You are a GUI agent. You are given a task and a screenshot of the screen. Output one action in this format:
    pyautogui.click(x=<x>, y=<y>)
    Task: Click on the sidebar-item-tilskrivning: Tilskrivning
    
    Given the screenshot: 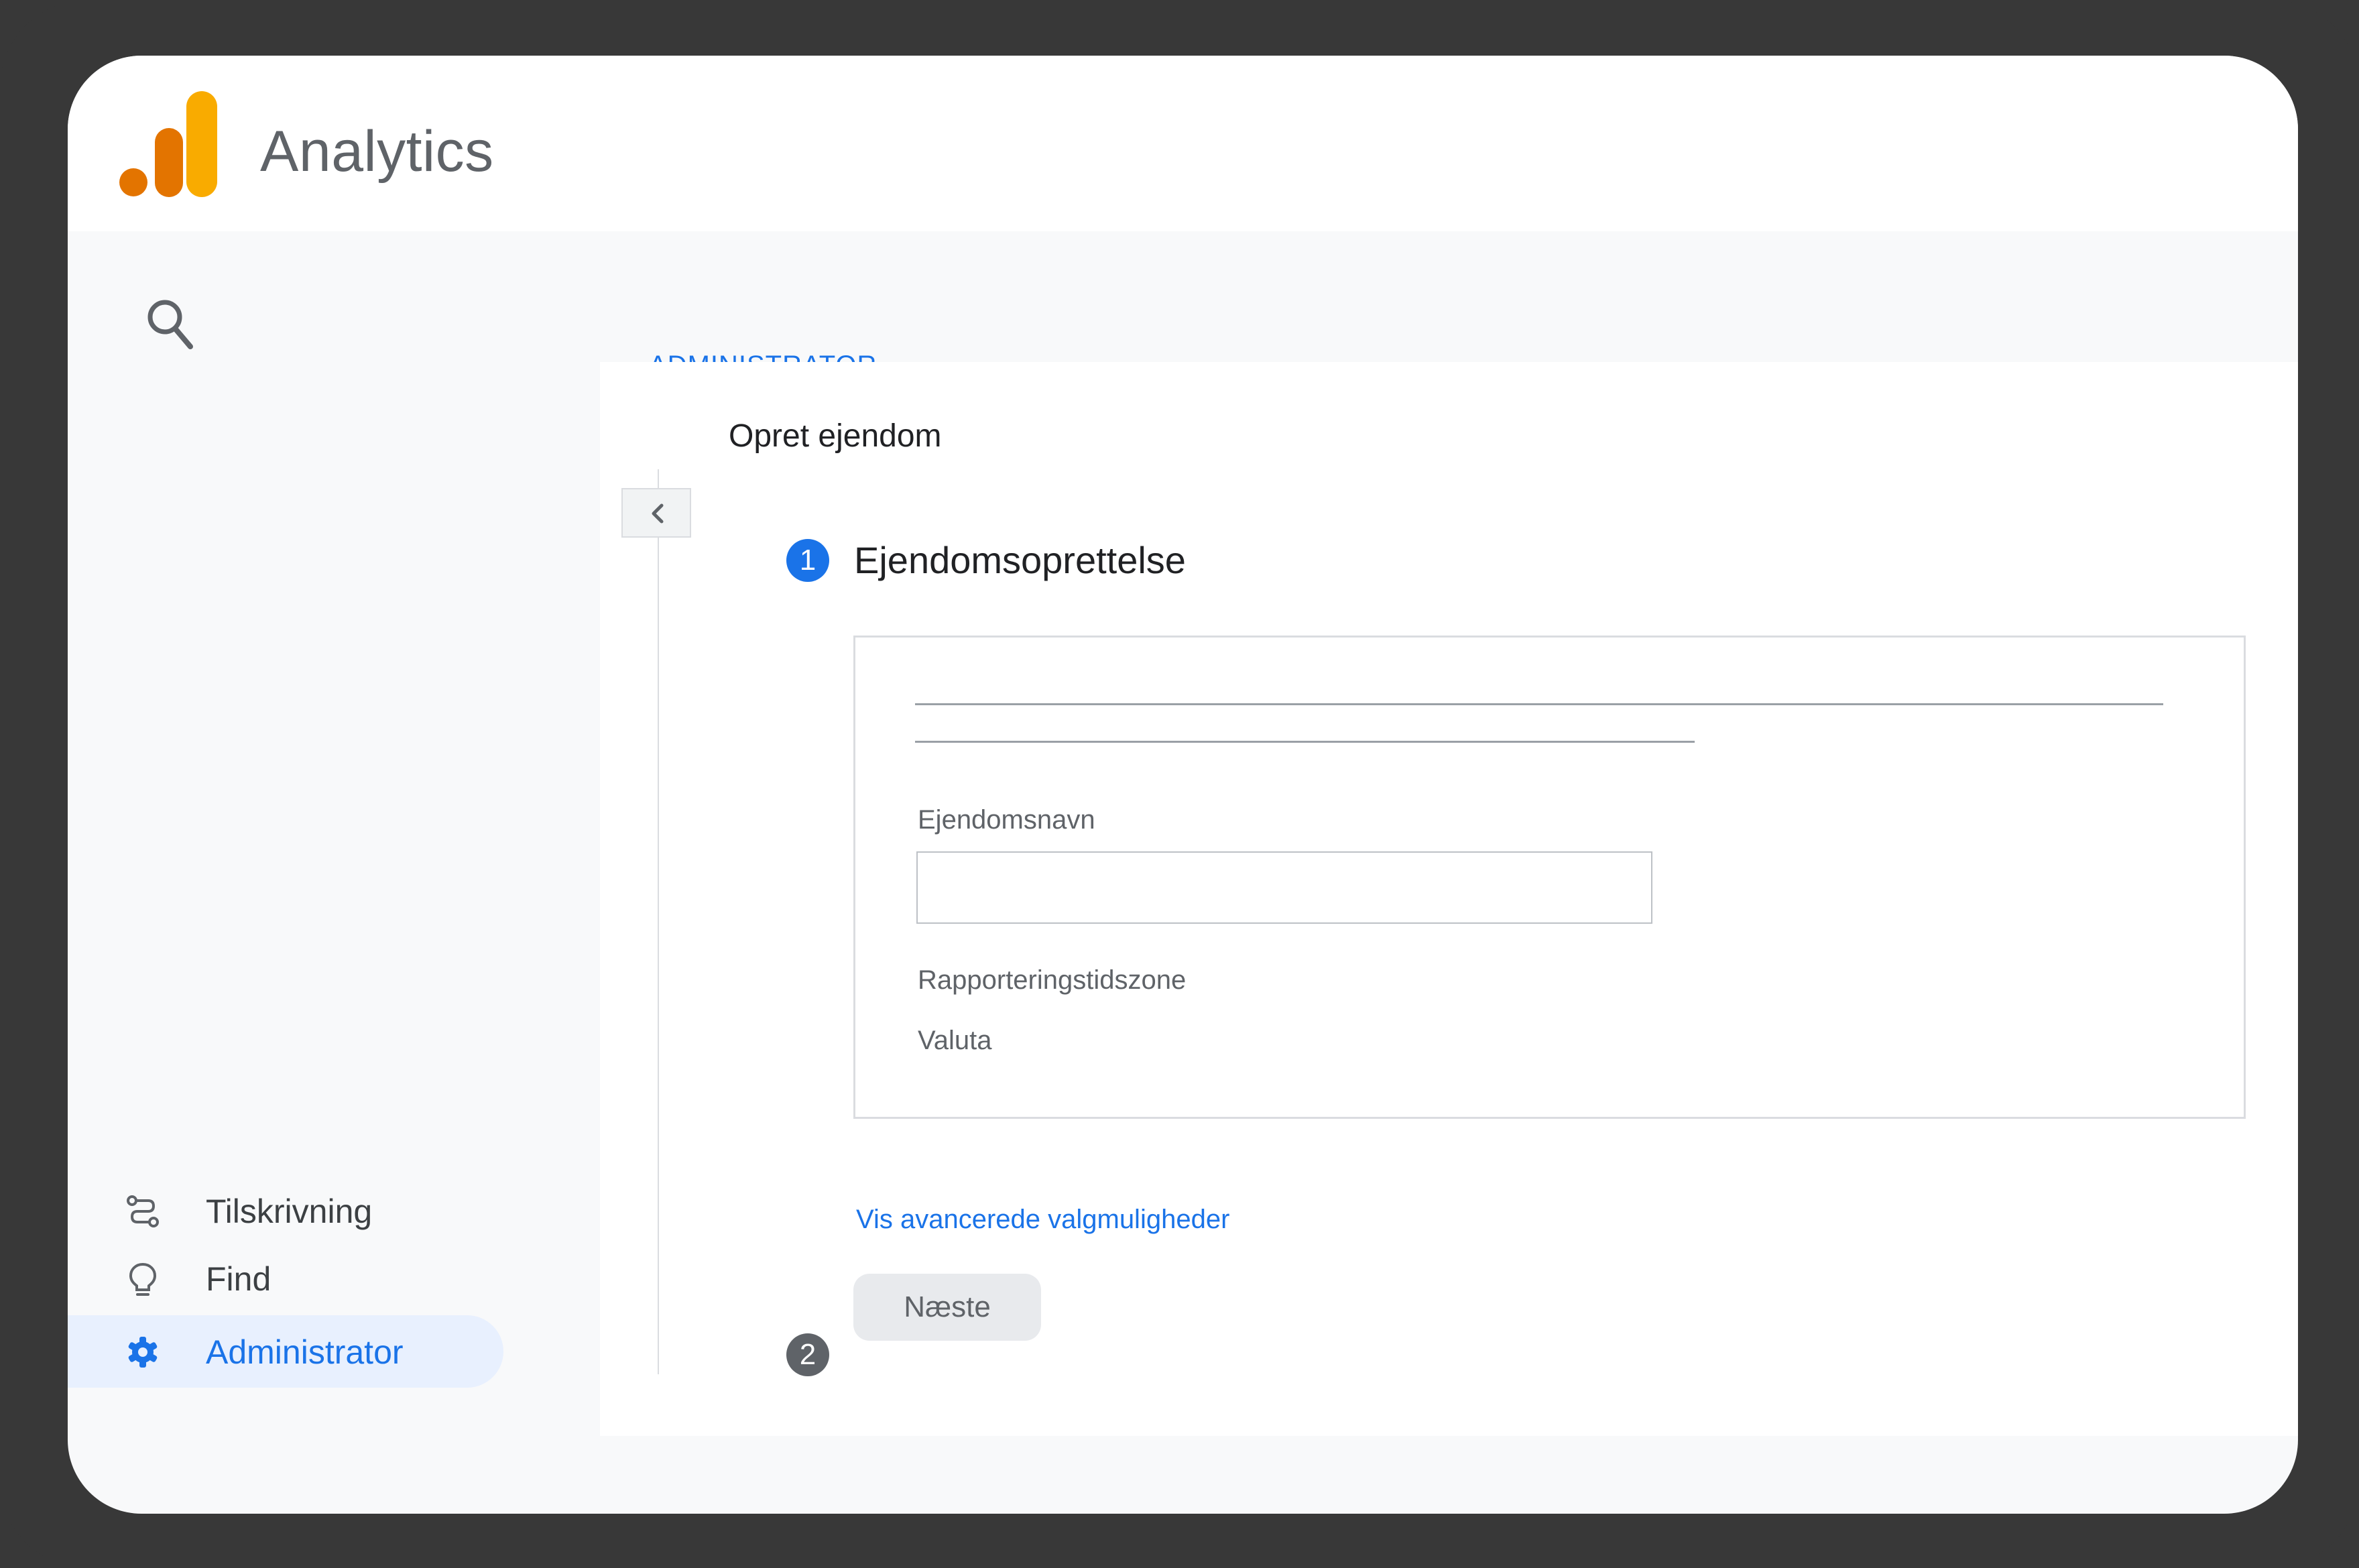 What is the action you would take?
    pyautogui.click(x=286, y=1211)
    